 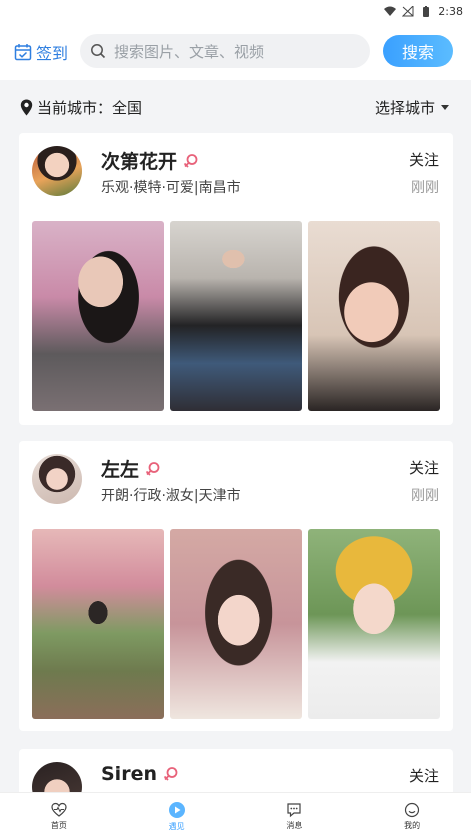 I want to click on top-bar: 签到 搜索图片、文章、视频 搜索, so click(x=235, y=51).